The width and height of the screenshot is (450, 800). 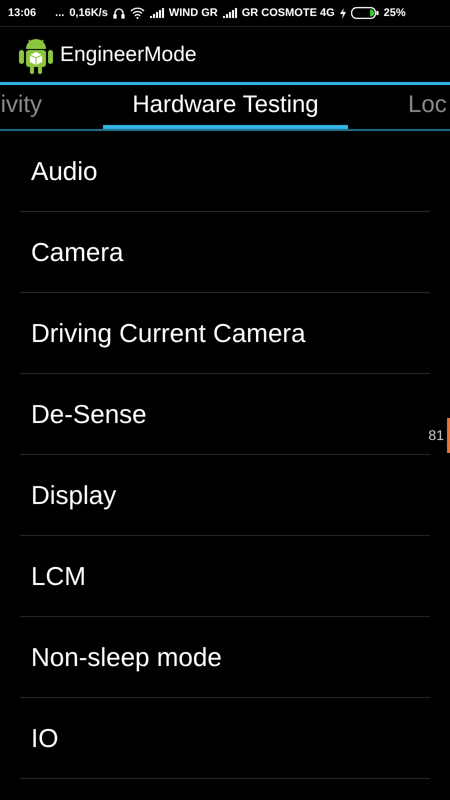 I want to click on carrier-name: WIND GR, so click(x=193, y=13).